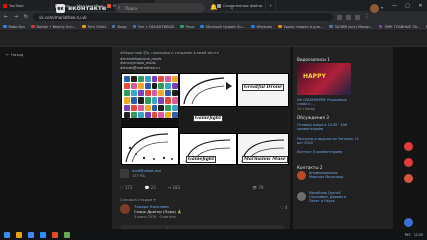  I want to click on bookmark-item: Чат с ОБЪЕКТИВОЙ, so click(153, 26).